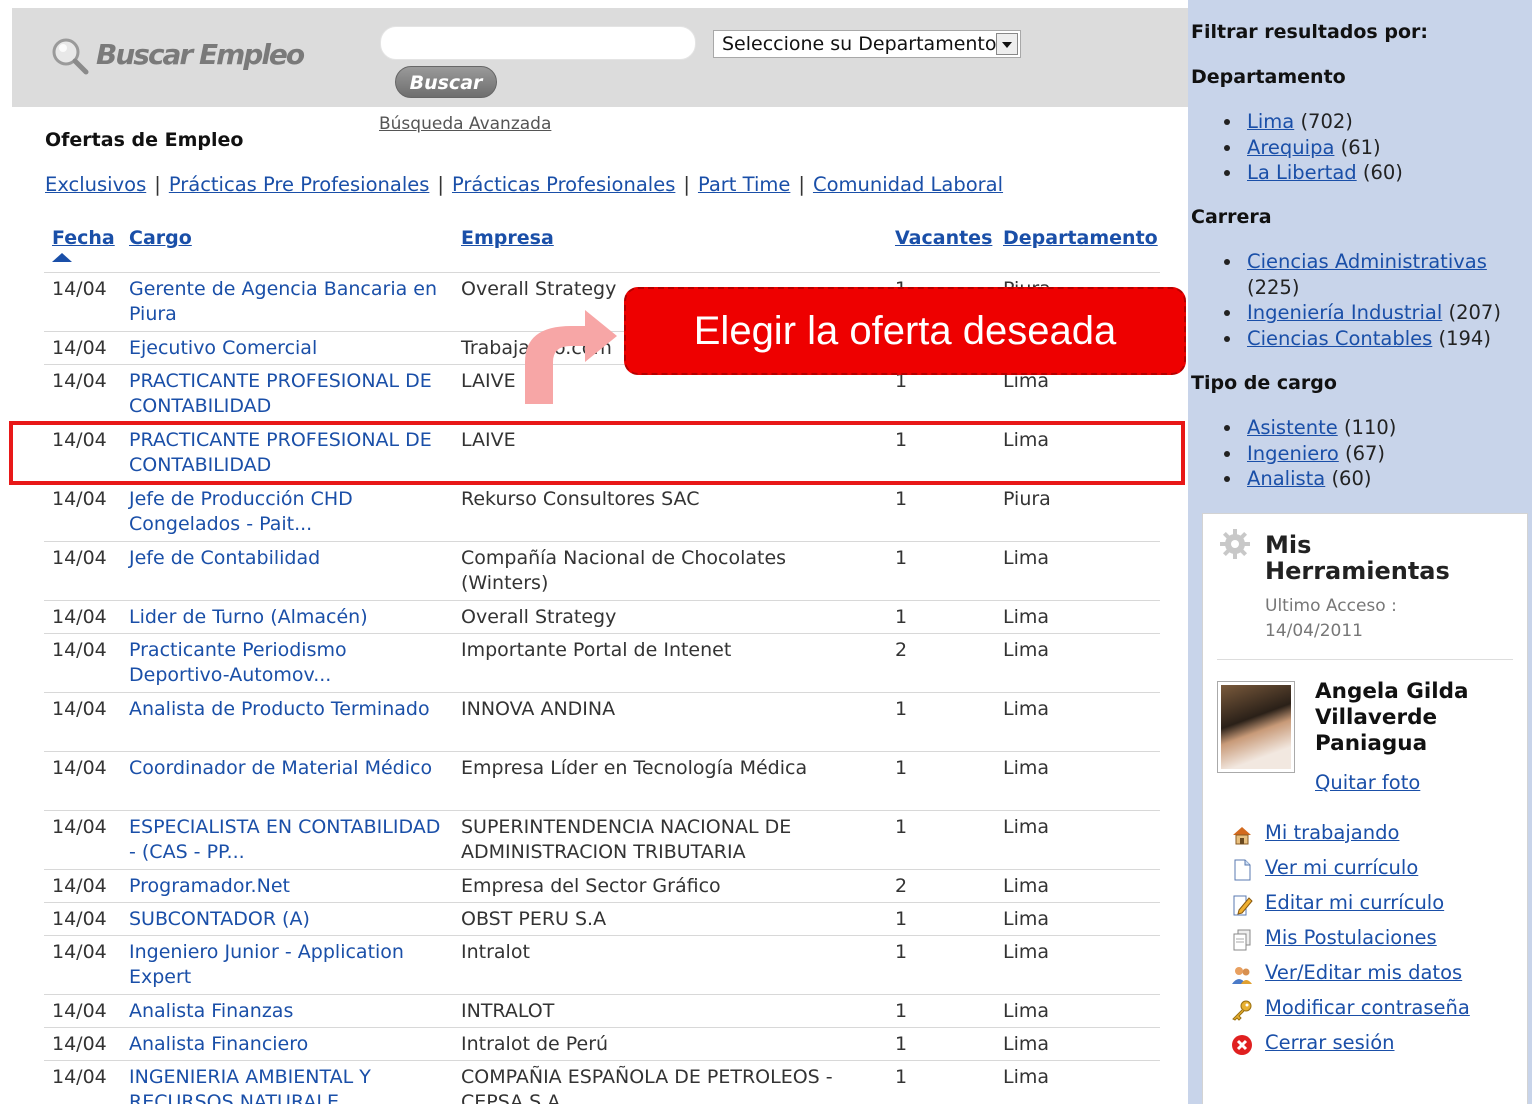 The image size is (1532, 1104). I want to click on cell-empresa: INNOVA ANDINA, so click(538, 709).